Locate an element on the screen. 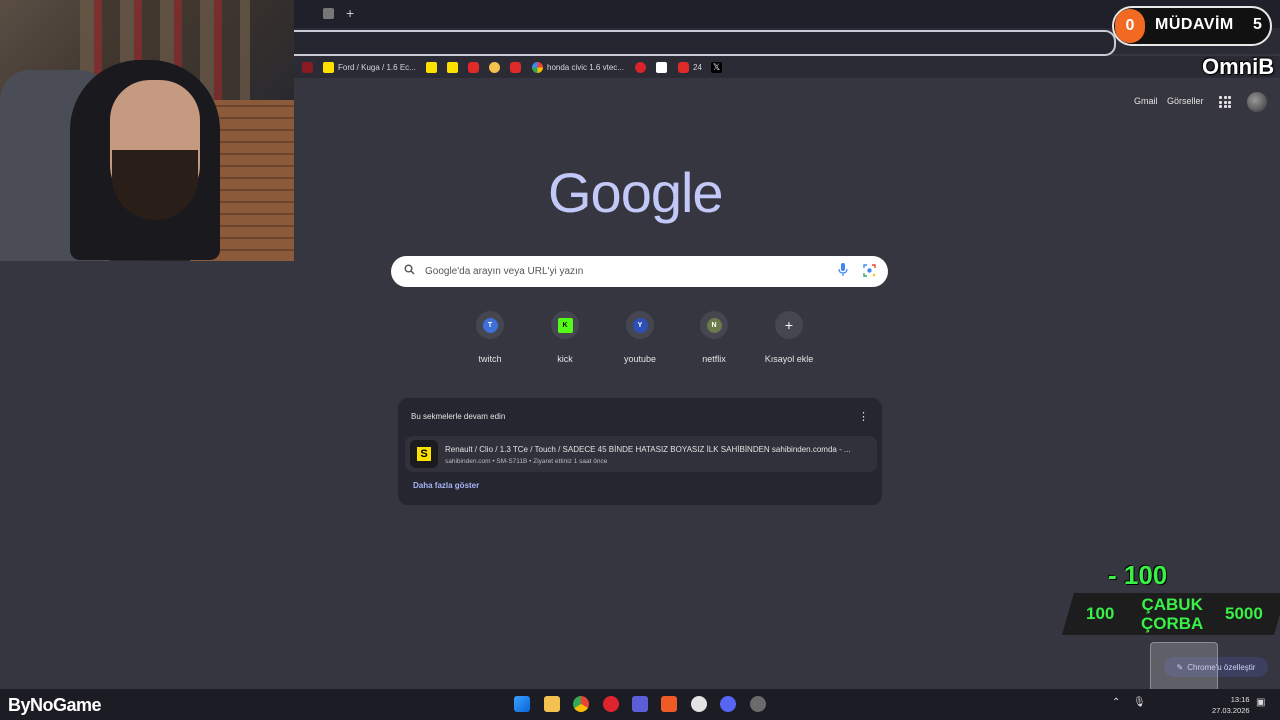 This screenshot has height=720, width=1280. search-icon is located at coordinates (409, 271).